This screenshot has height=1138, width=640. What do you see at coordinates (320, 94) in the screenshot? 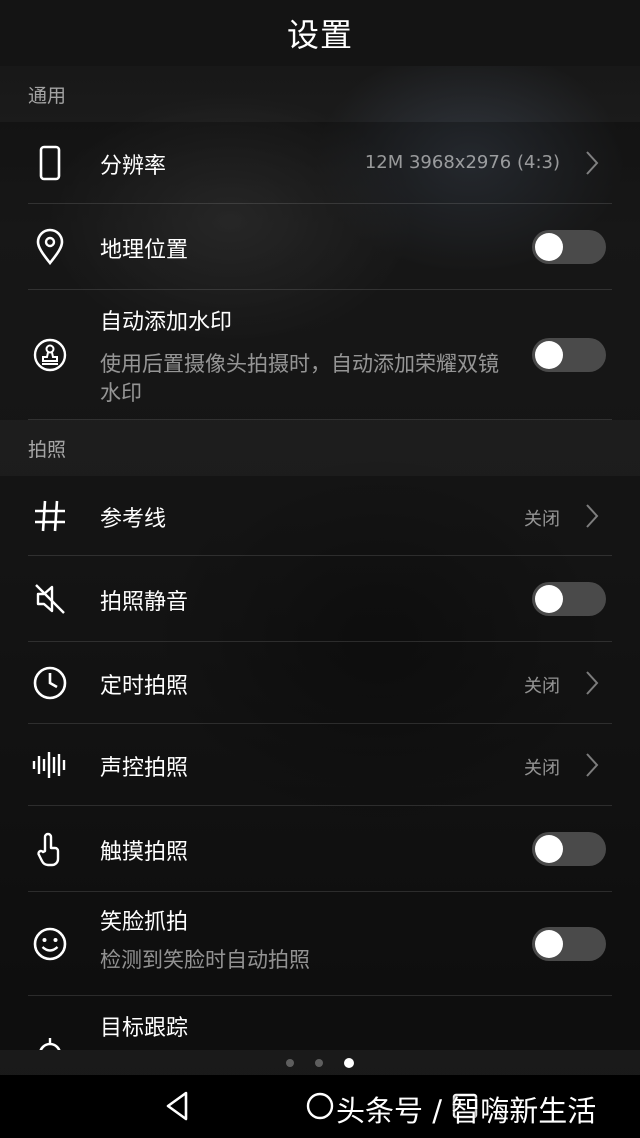
I see `section-header-general: 通用` at bounding box center [320, 94].